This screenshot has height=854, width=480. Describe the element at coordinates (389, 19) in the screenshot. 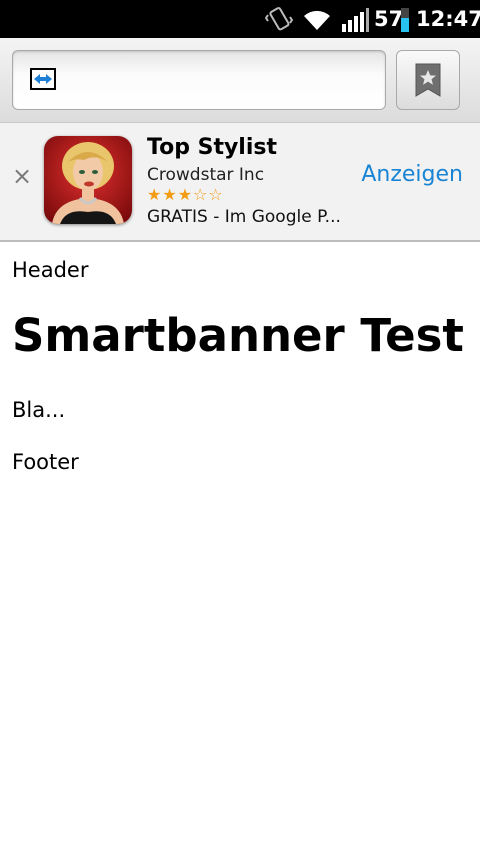

I see `battery-percent: 57` at that location.